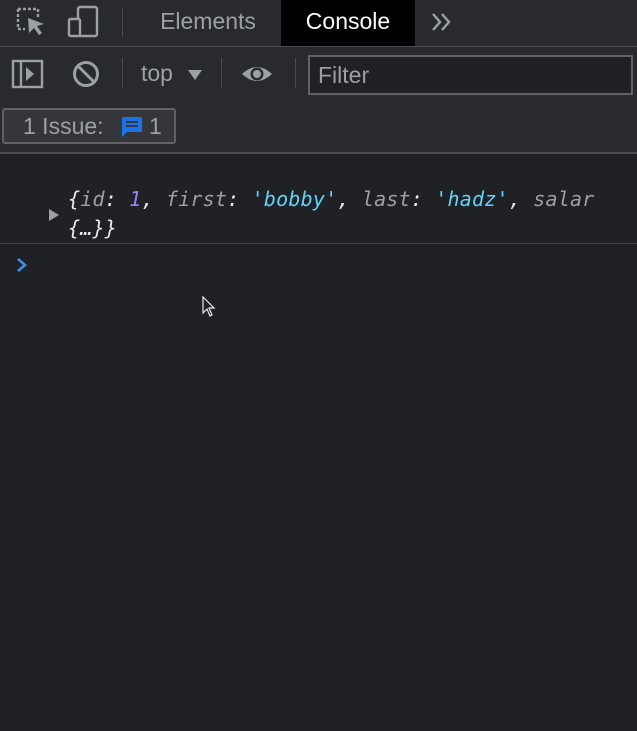 This screenshot has height=731, width=637. Describe the element at coordinates (92, 199) in the screenshot. I see `object-token: id` at that location.